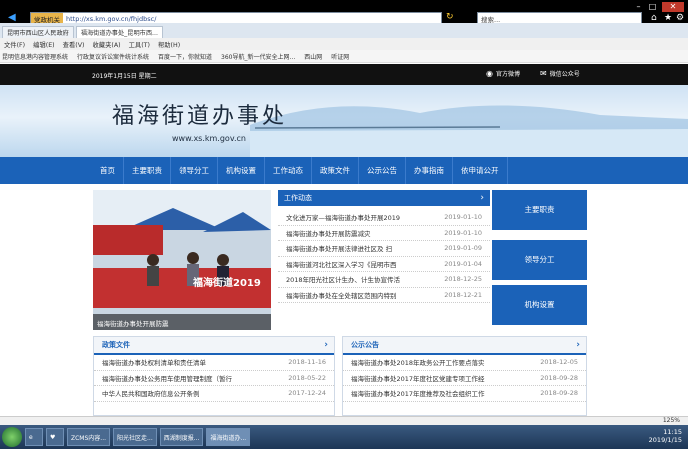  I want to click on item-date: 2018-12-25, so click(463, 279).